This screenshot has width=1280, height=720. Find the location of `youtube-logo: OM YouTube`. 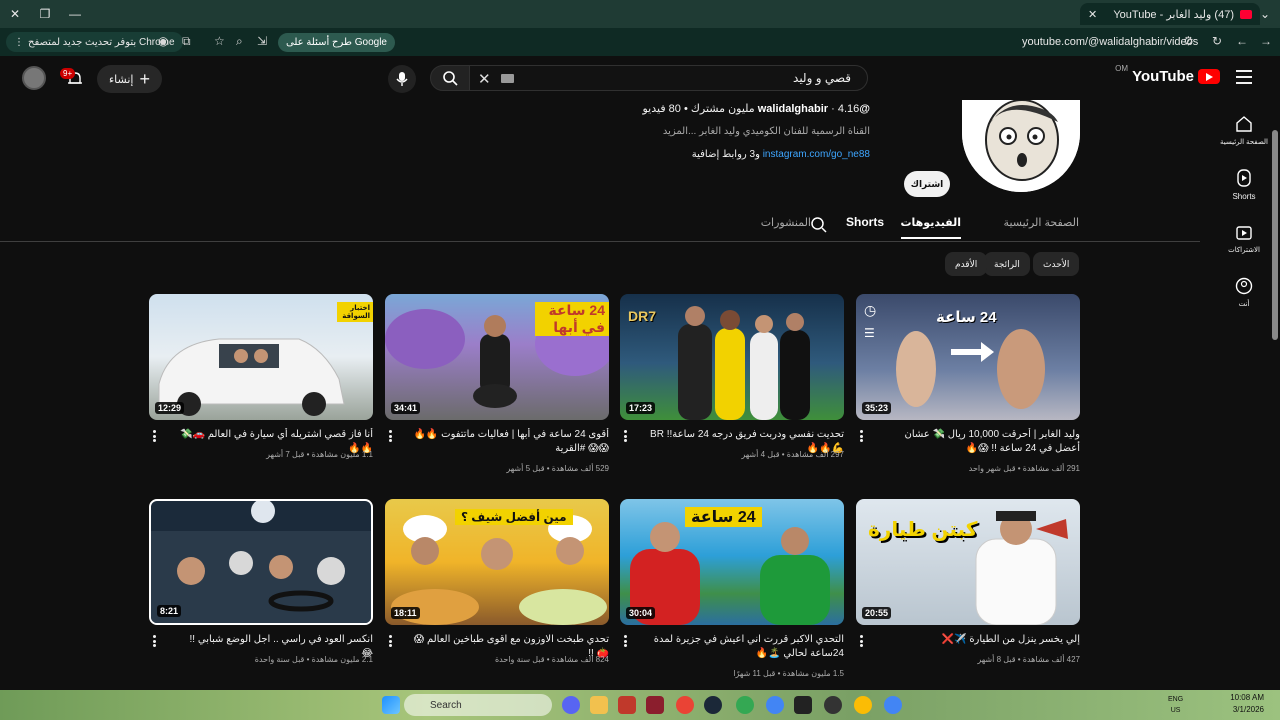

youtube-logo: OM YouTube is located at coordinates (1167, 74).